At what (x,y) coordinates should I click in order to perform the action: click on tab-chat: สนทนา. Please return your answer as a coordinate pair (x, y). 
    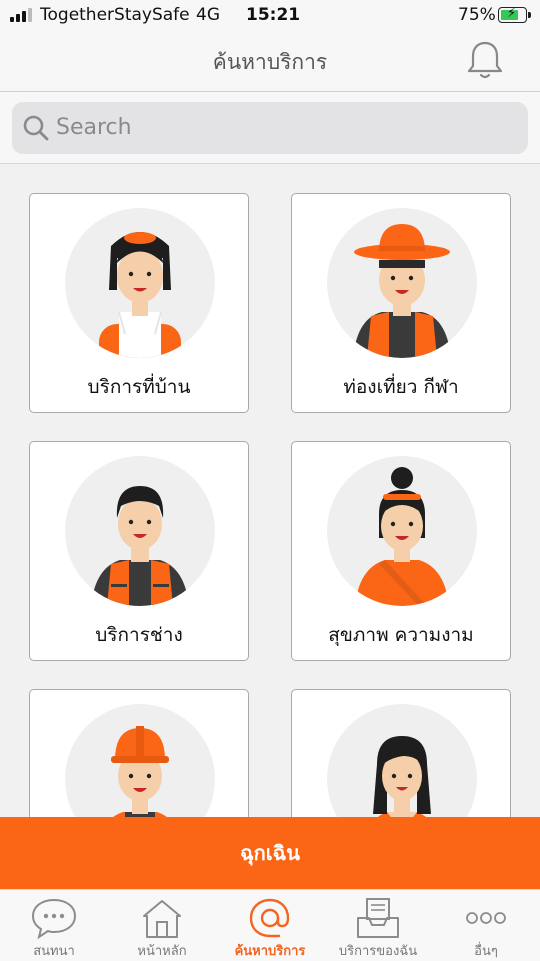
    Looking at the image, I should click on (54, 925).